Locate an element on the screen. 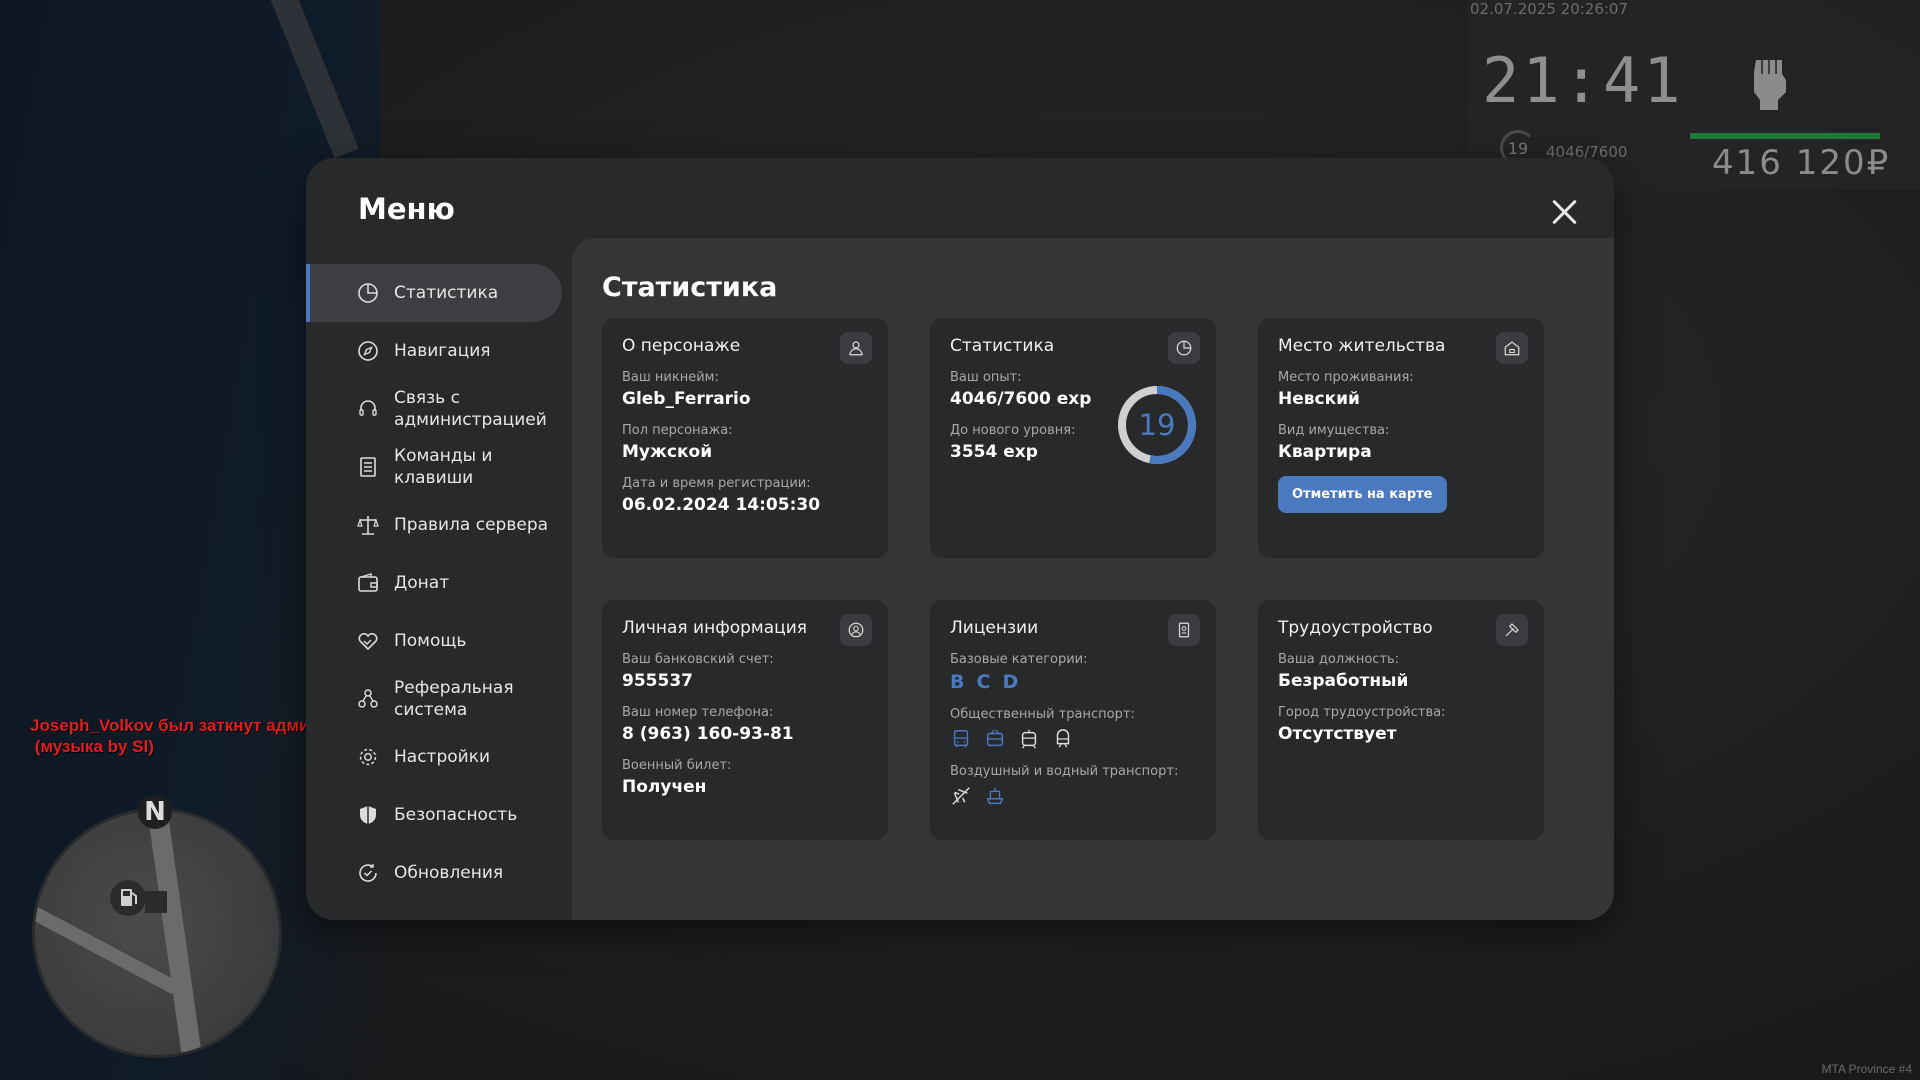 This screenshot has width=1920, height=1080. compass-icon is located at coordinates (368, 351).